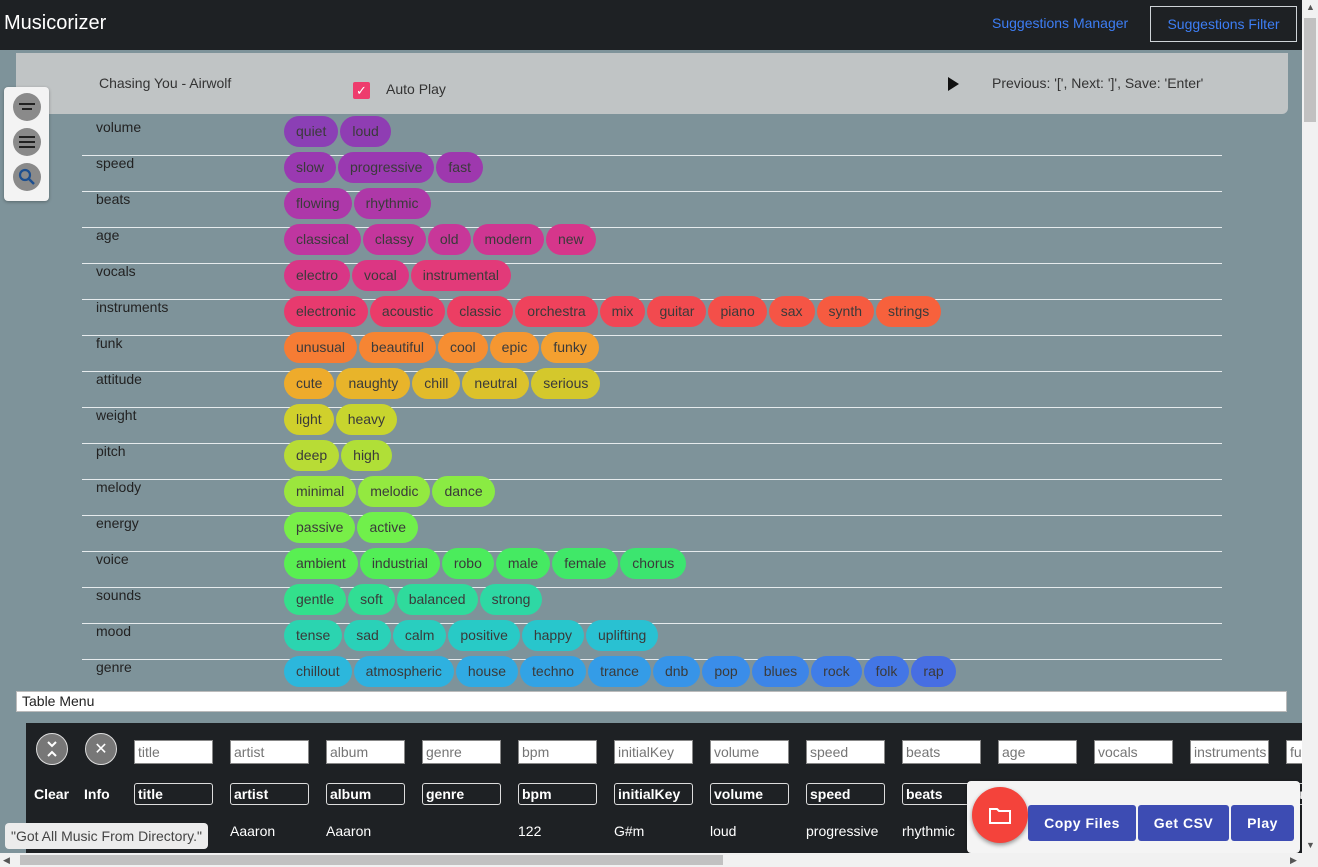  Describe the element at coordinates (1223, 24) in the screenshot. I see `suggestions-filter-button: Suggestions Filter` at that location.